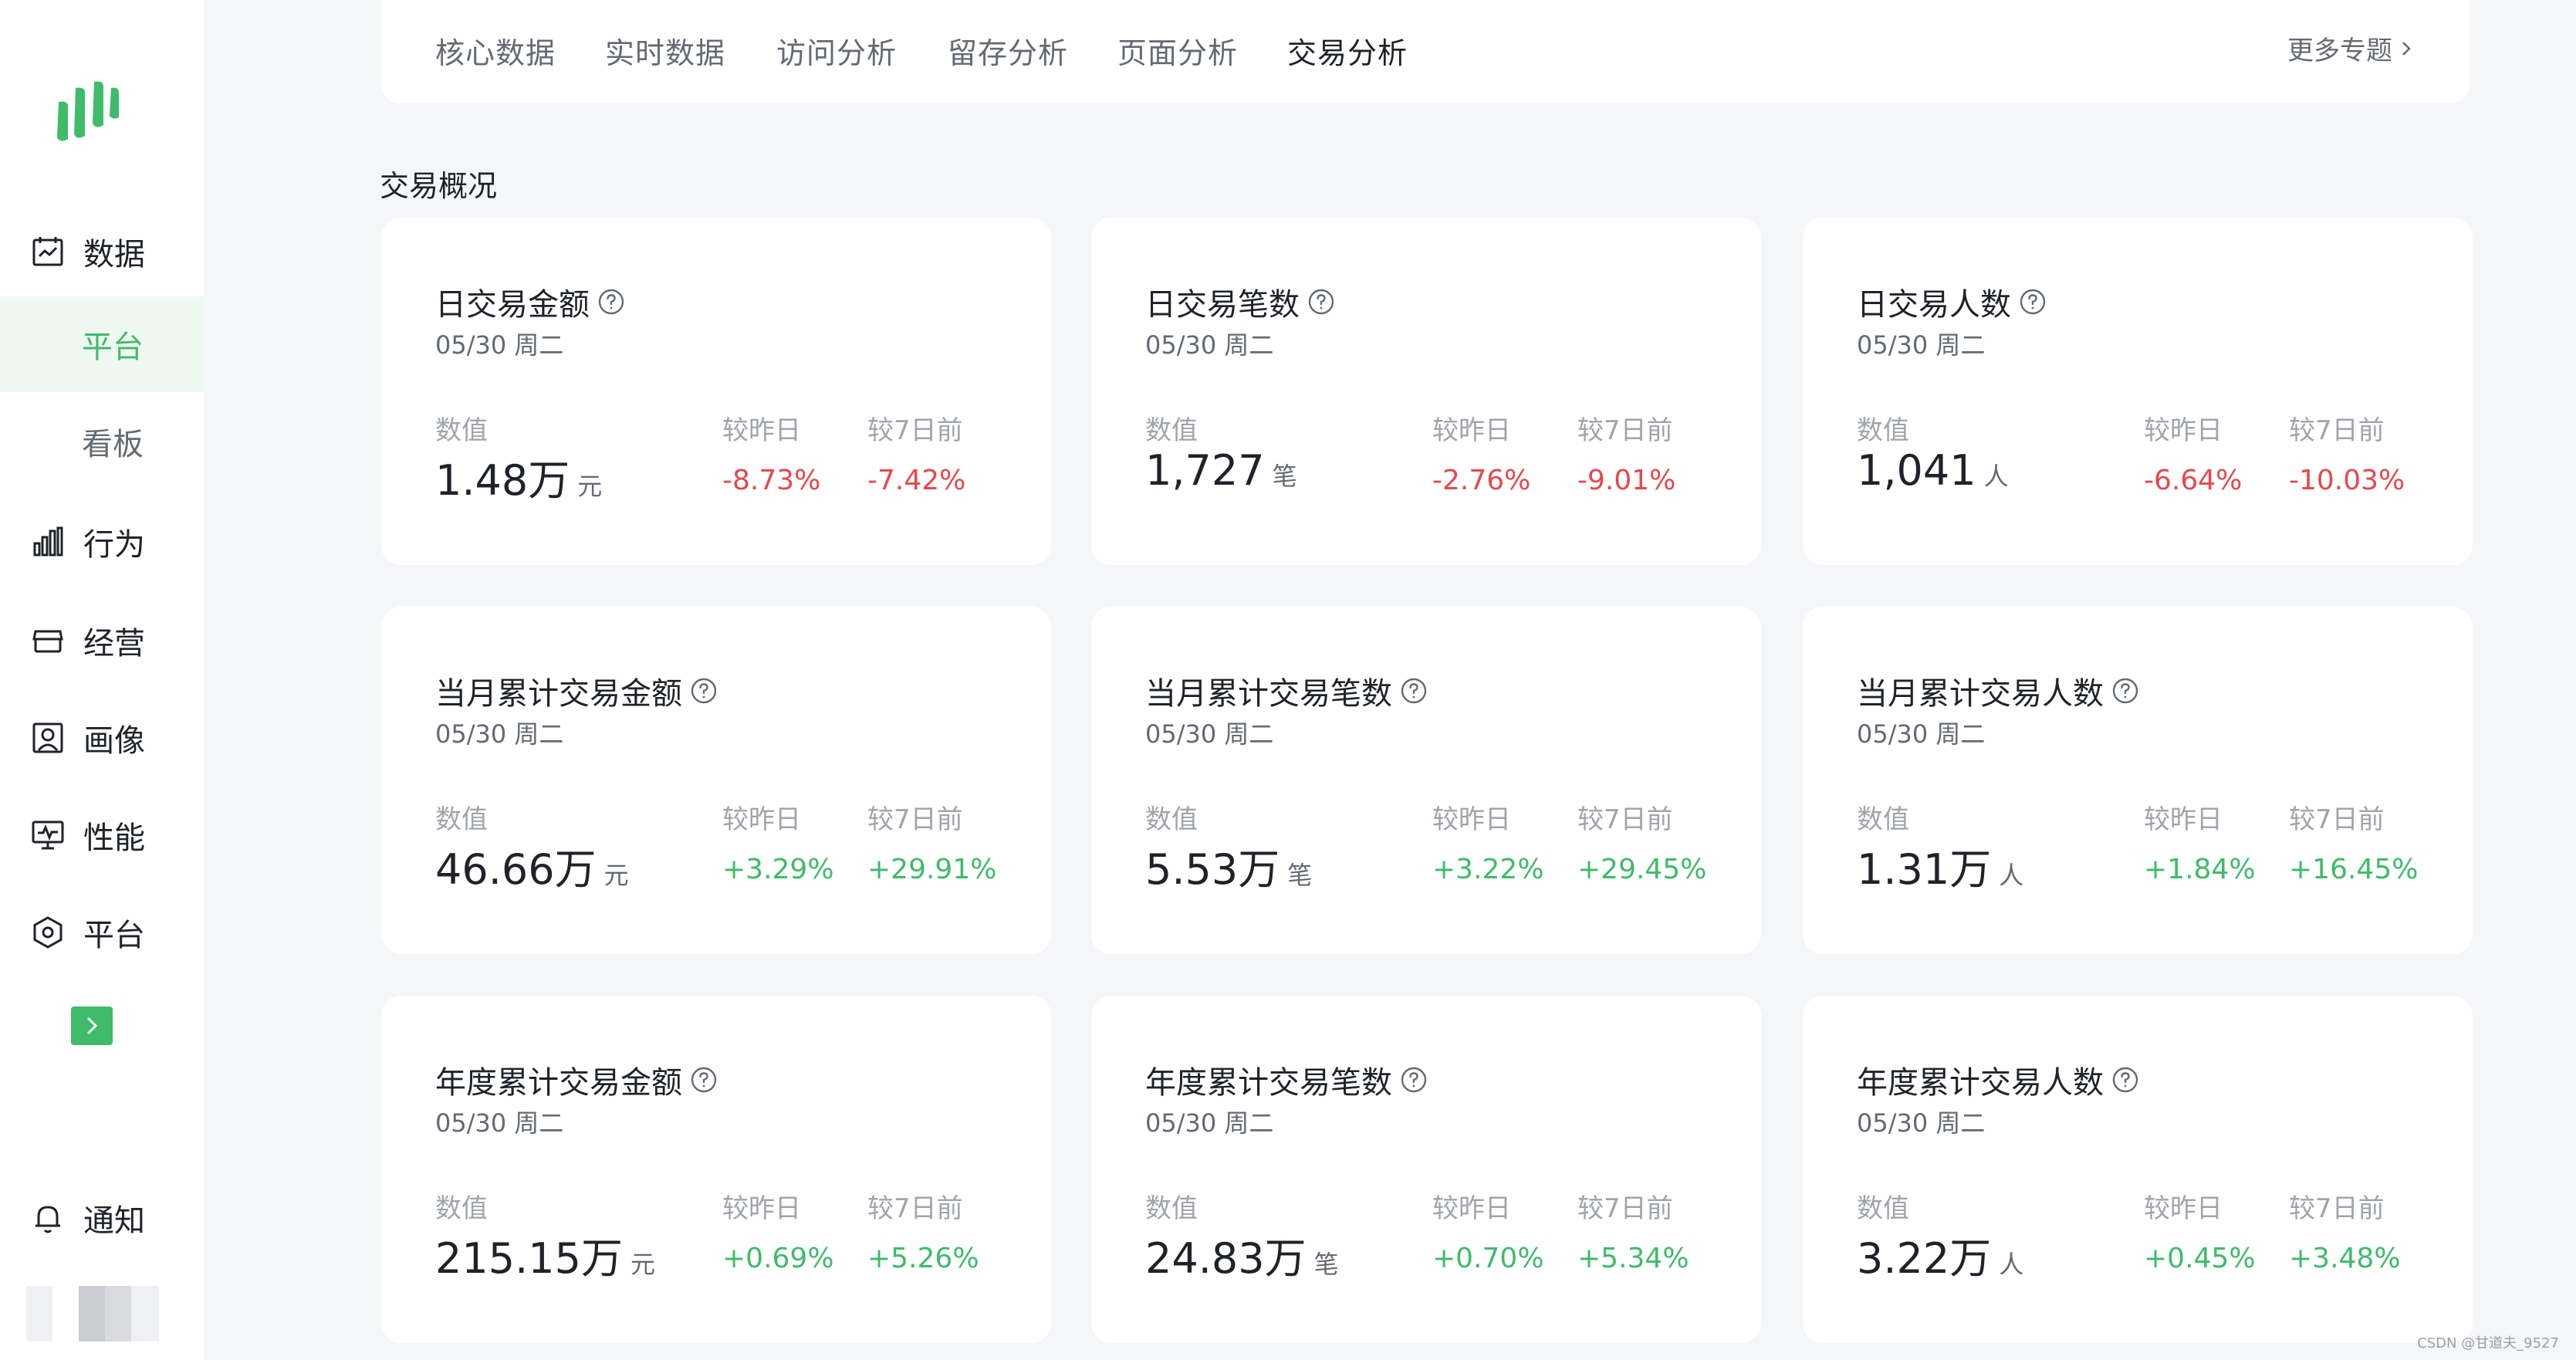 Image resolution: width=2576 pixels, height=1360 pixels. What do you see at coordinates (1242, 1254) in the screenshot?
I see `metric-value: 24.83万笔` at bounding box center [1242, 1254].